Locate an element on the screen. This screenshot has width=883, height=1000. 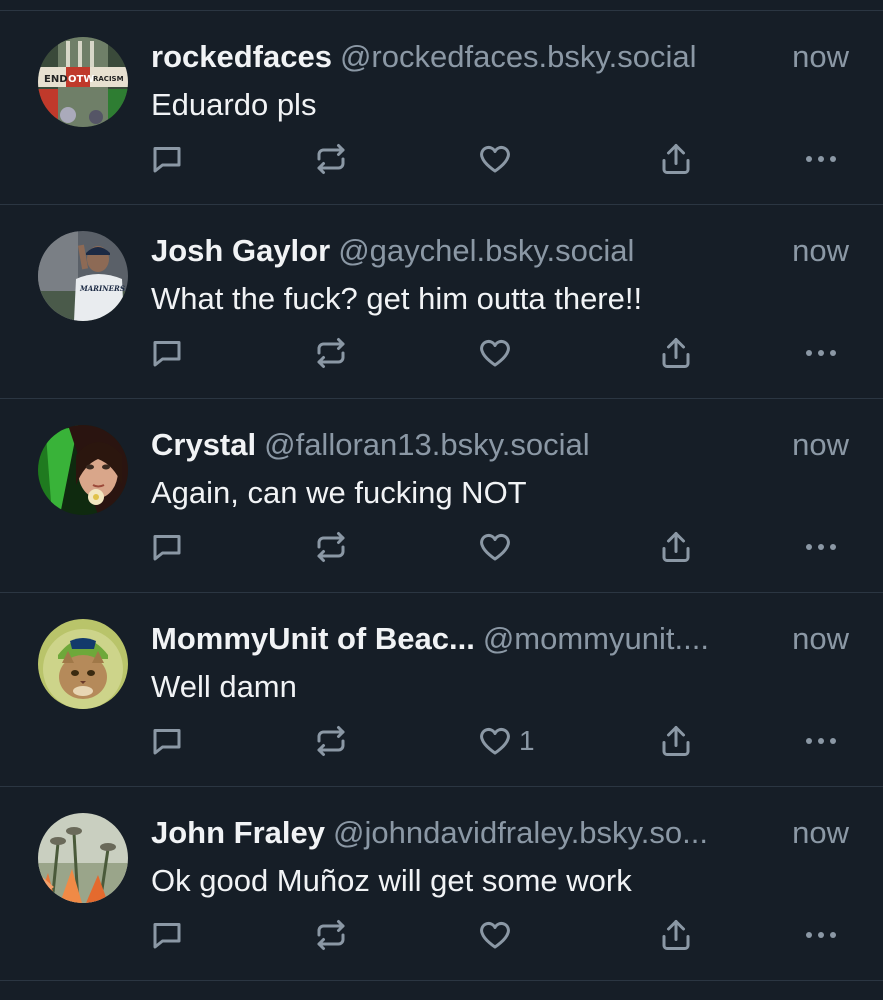
post-text: Ok good Muñoz will get some work is located at coordinates (391, 880).